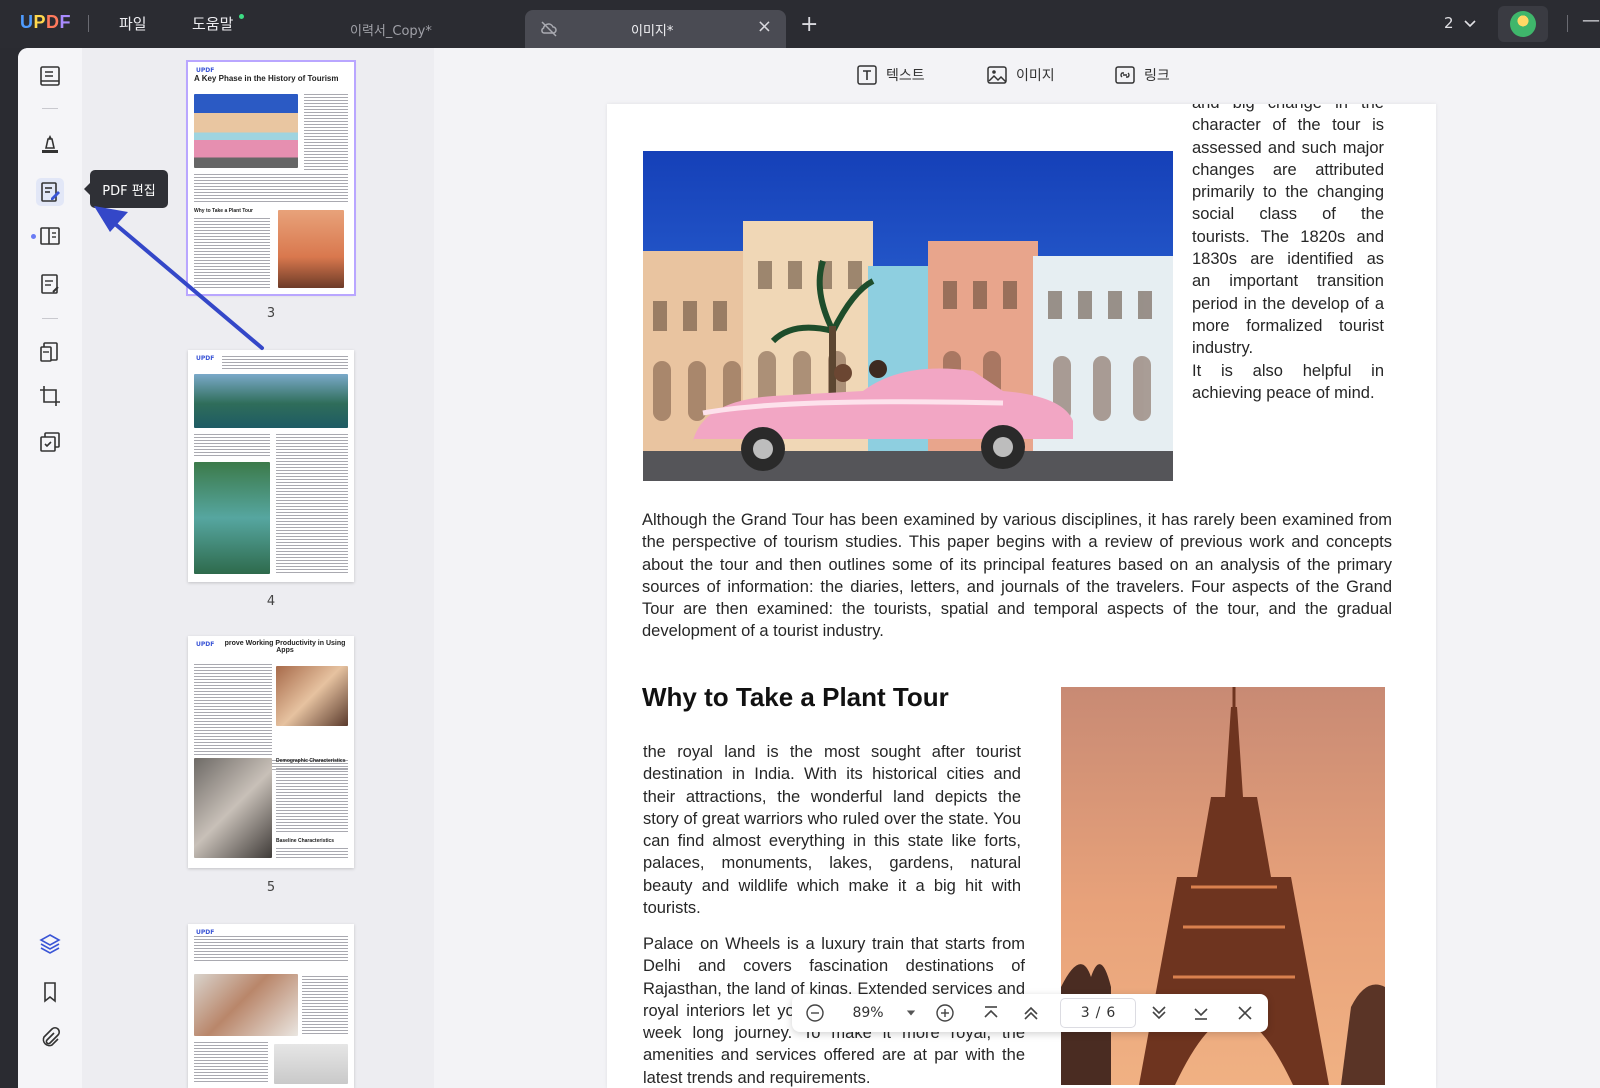  What do you see at coordinates (126, 189) in the screenshot?
I see `tooltip: PDF 편집` at bounding box center [126, 189].